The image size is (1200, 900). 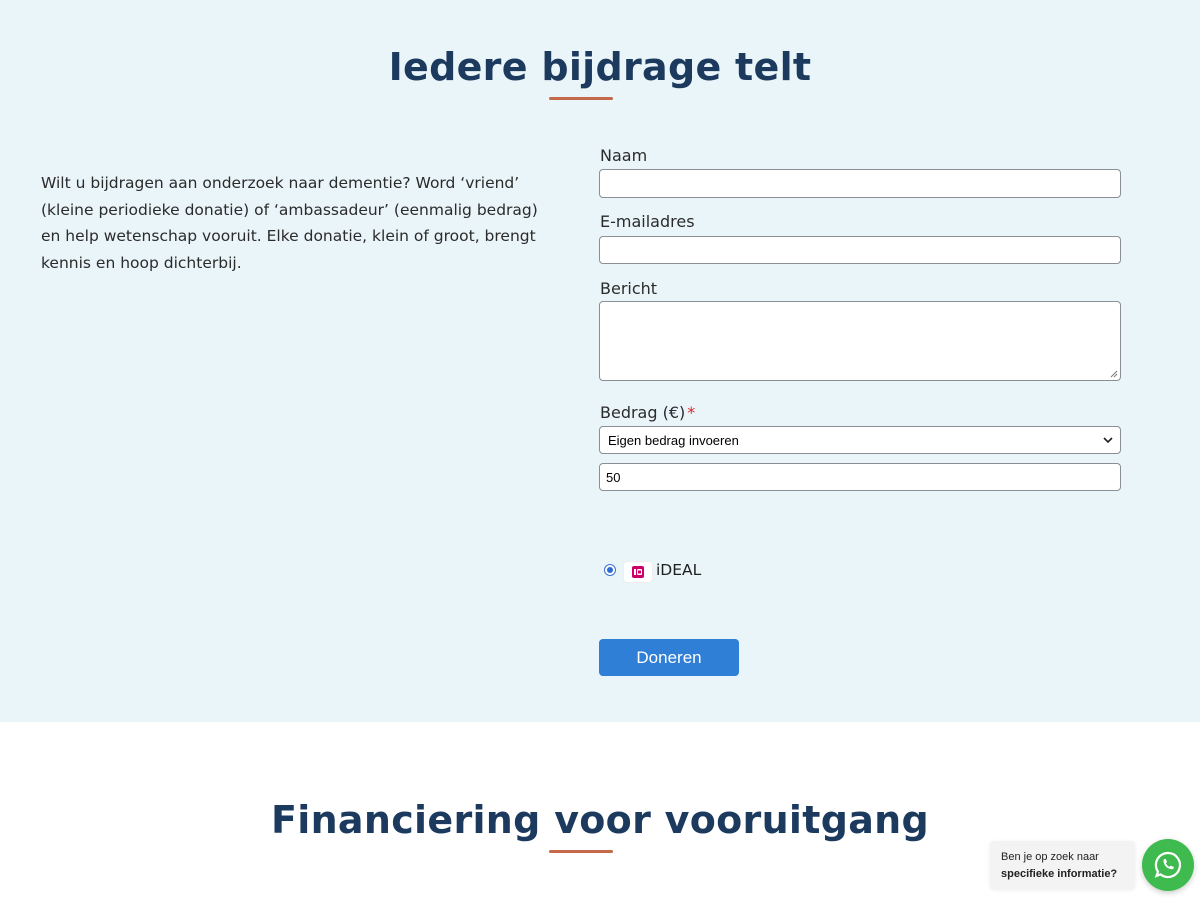 I want to click on amount-label-text: Bedrag (€), so click(x=643, y=412).